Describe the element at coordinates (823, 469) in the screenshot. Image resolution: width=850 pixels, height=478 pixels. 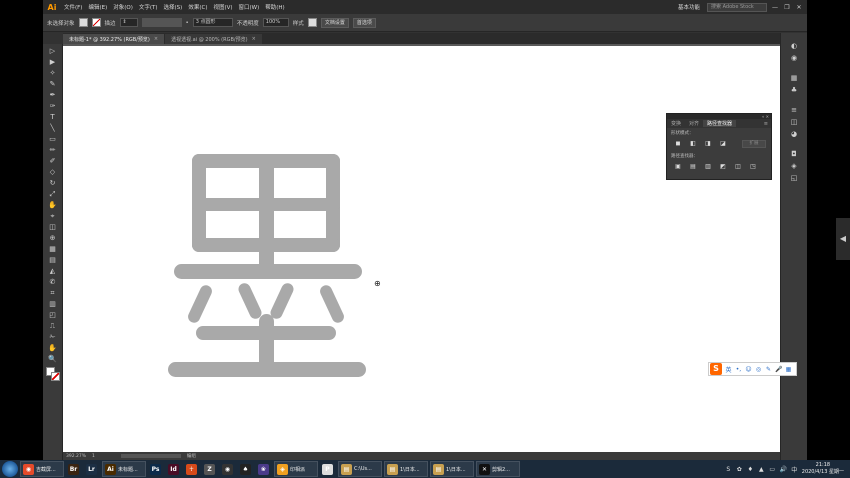
I see `clock: 21:18 2020/4/13 星期一` at that location.